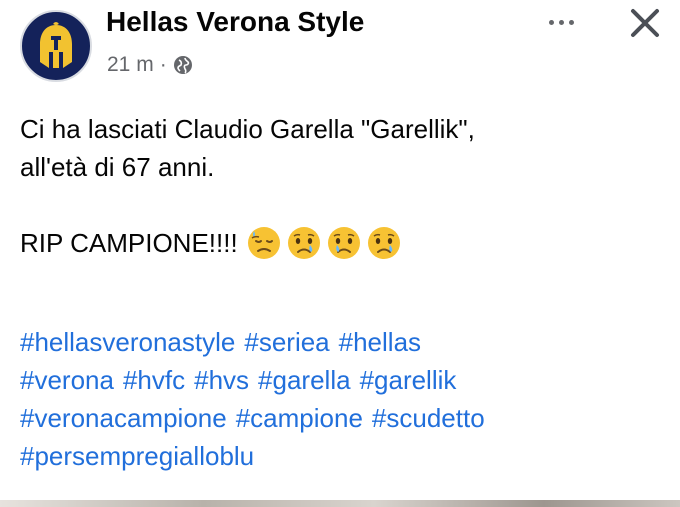  What do you see at coordinates (345, 205) in the screenshot?
I see `post-spacer` at bounding box center [345, 205].